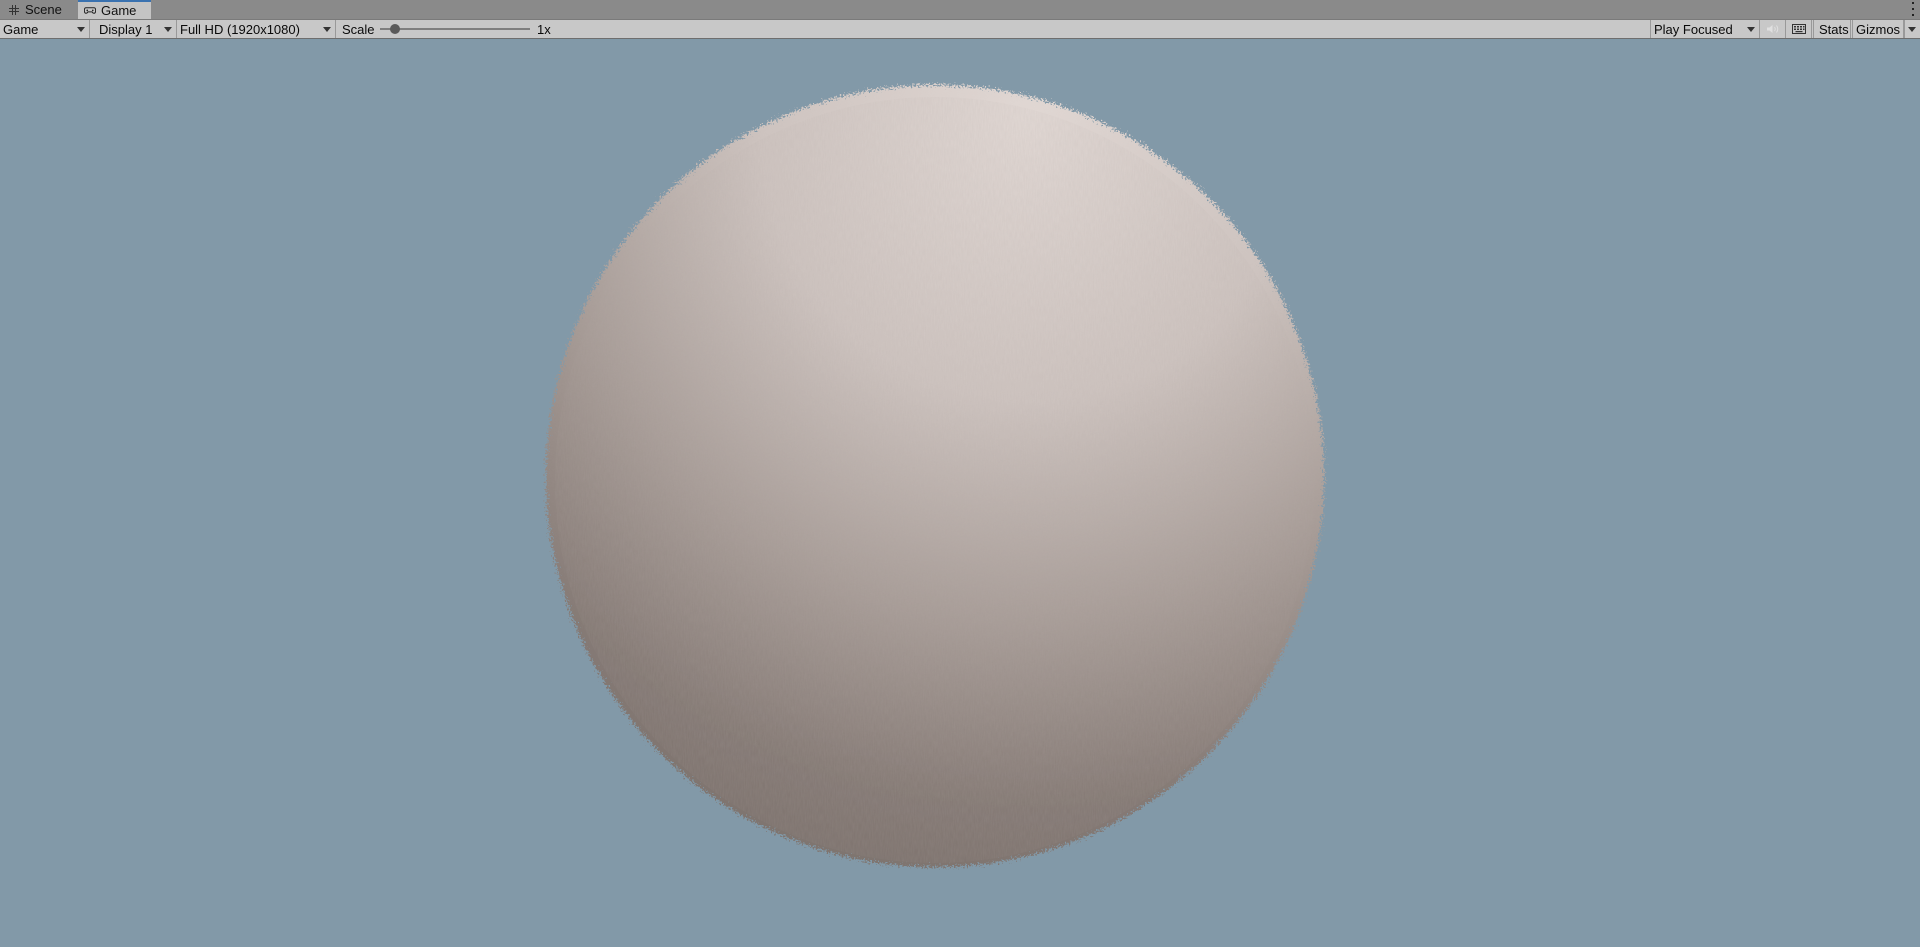  I want to click on scale-value: 1x, so click(549, 29).